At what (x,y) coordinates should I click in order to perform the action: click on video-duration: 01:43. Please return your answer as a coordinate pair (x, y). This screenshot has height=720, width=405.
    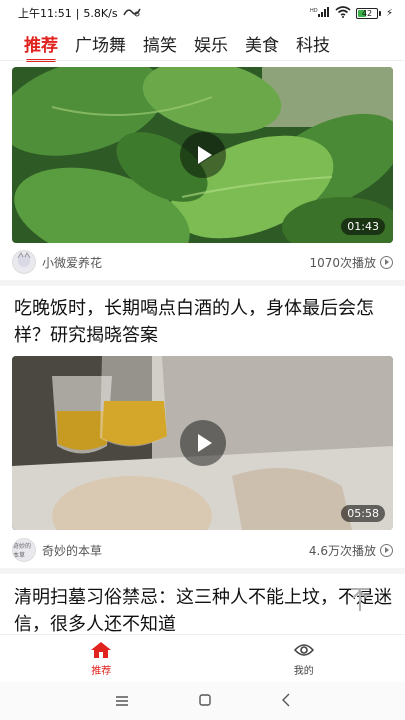
    Looking at the image, I should click on (363, 226).